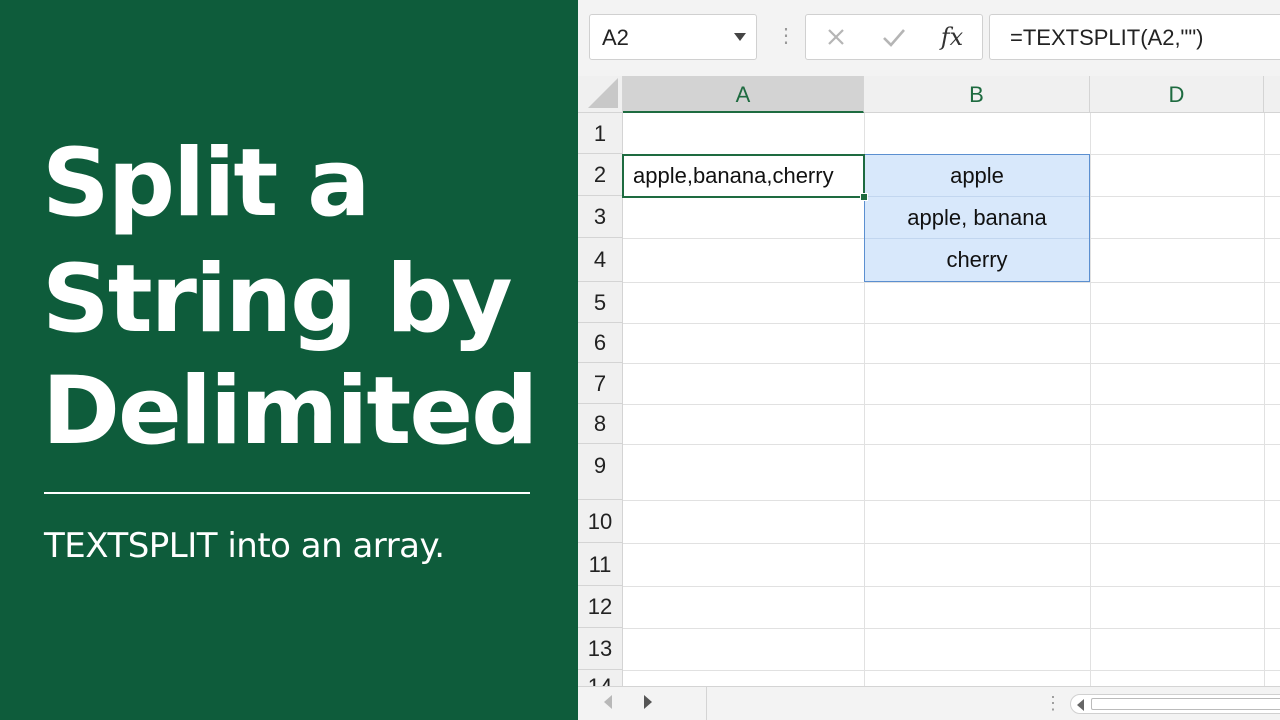  I want to click on select-all-icon, so click(603, 93).